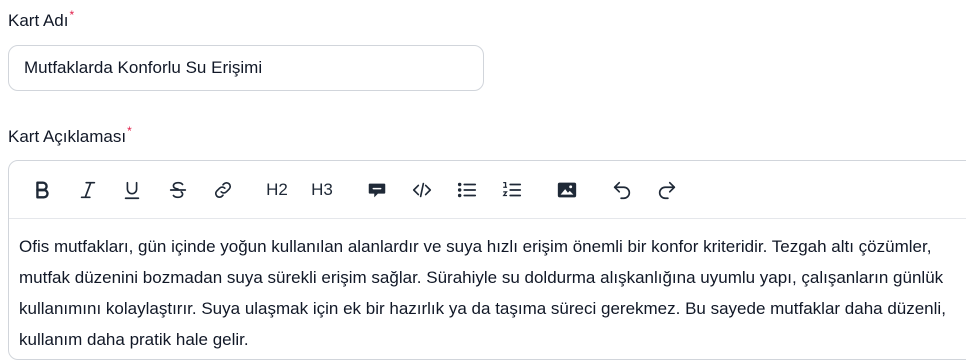 This screenshot has width=966, height=360. I want to click on link-icon, so click(223, 190).